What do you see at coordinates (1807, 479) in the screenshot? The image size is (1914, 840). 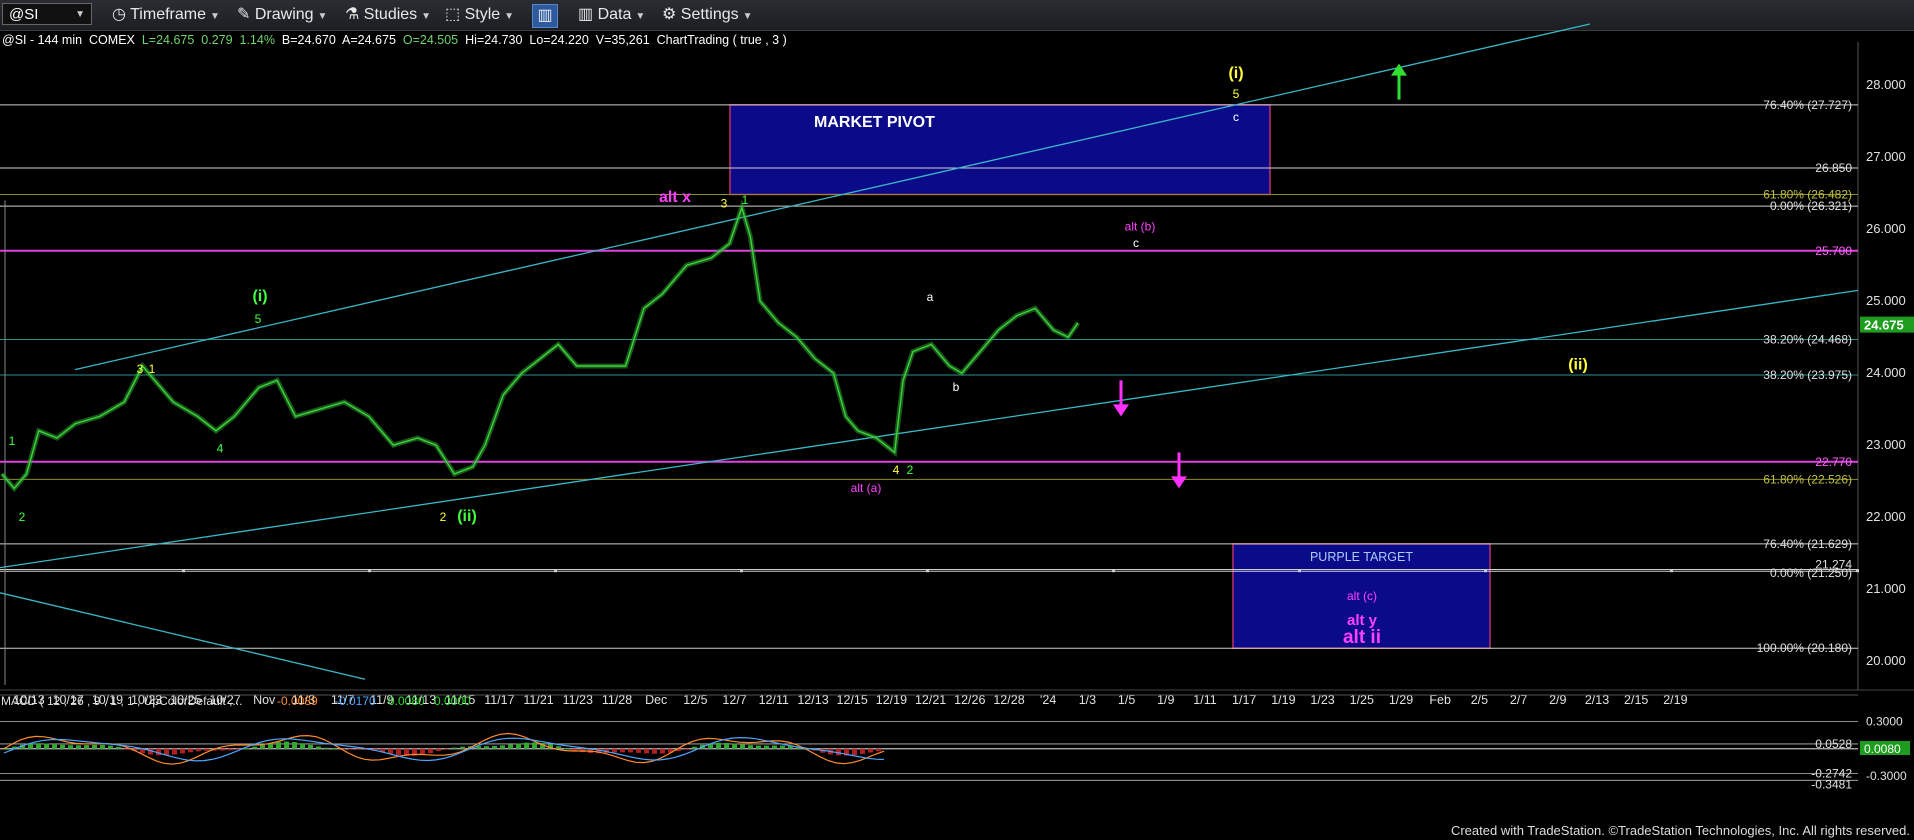 I see `level-label-8: 61.80% (22.526)` at bounding box center [1807, 479].